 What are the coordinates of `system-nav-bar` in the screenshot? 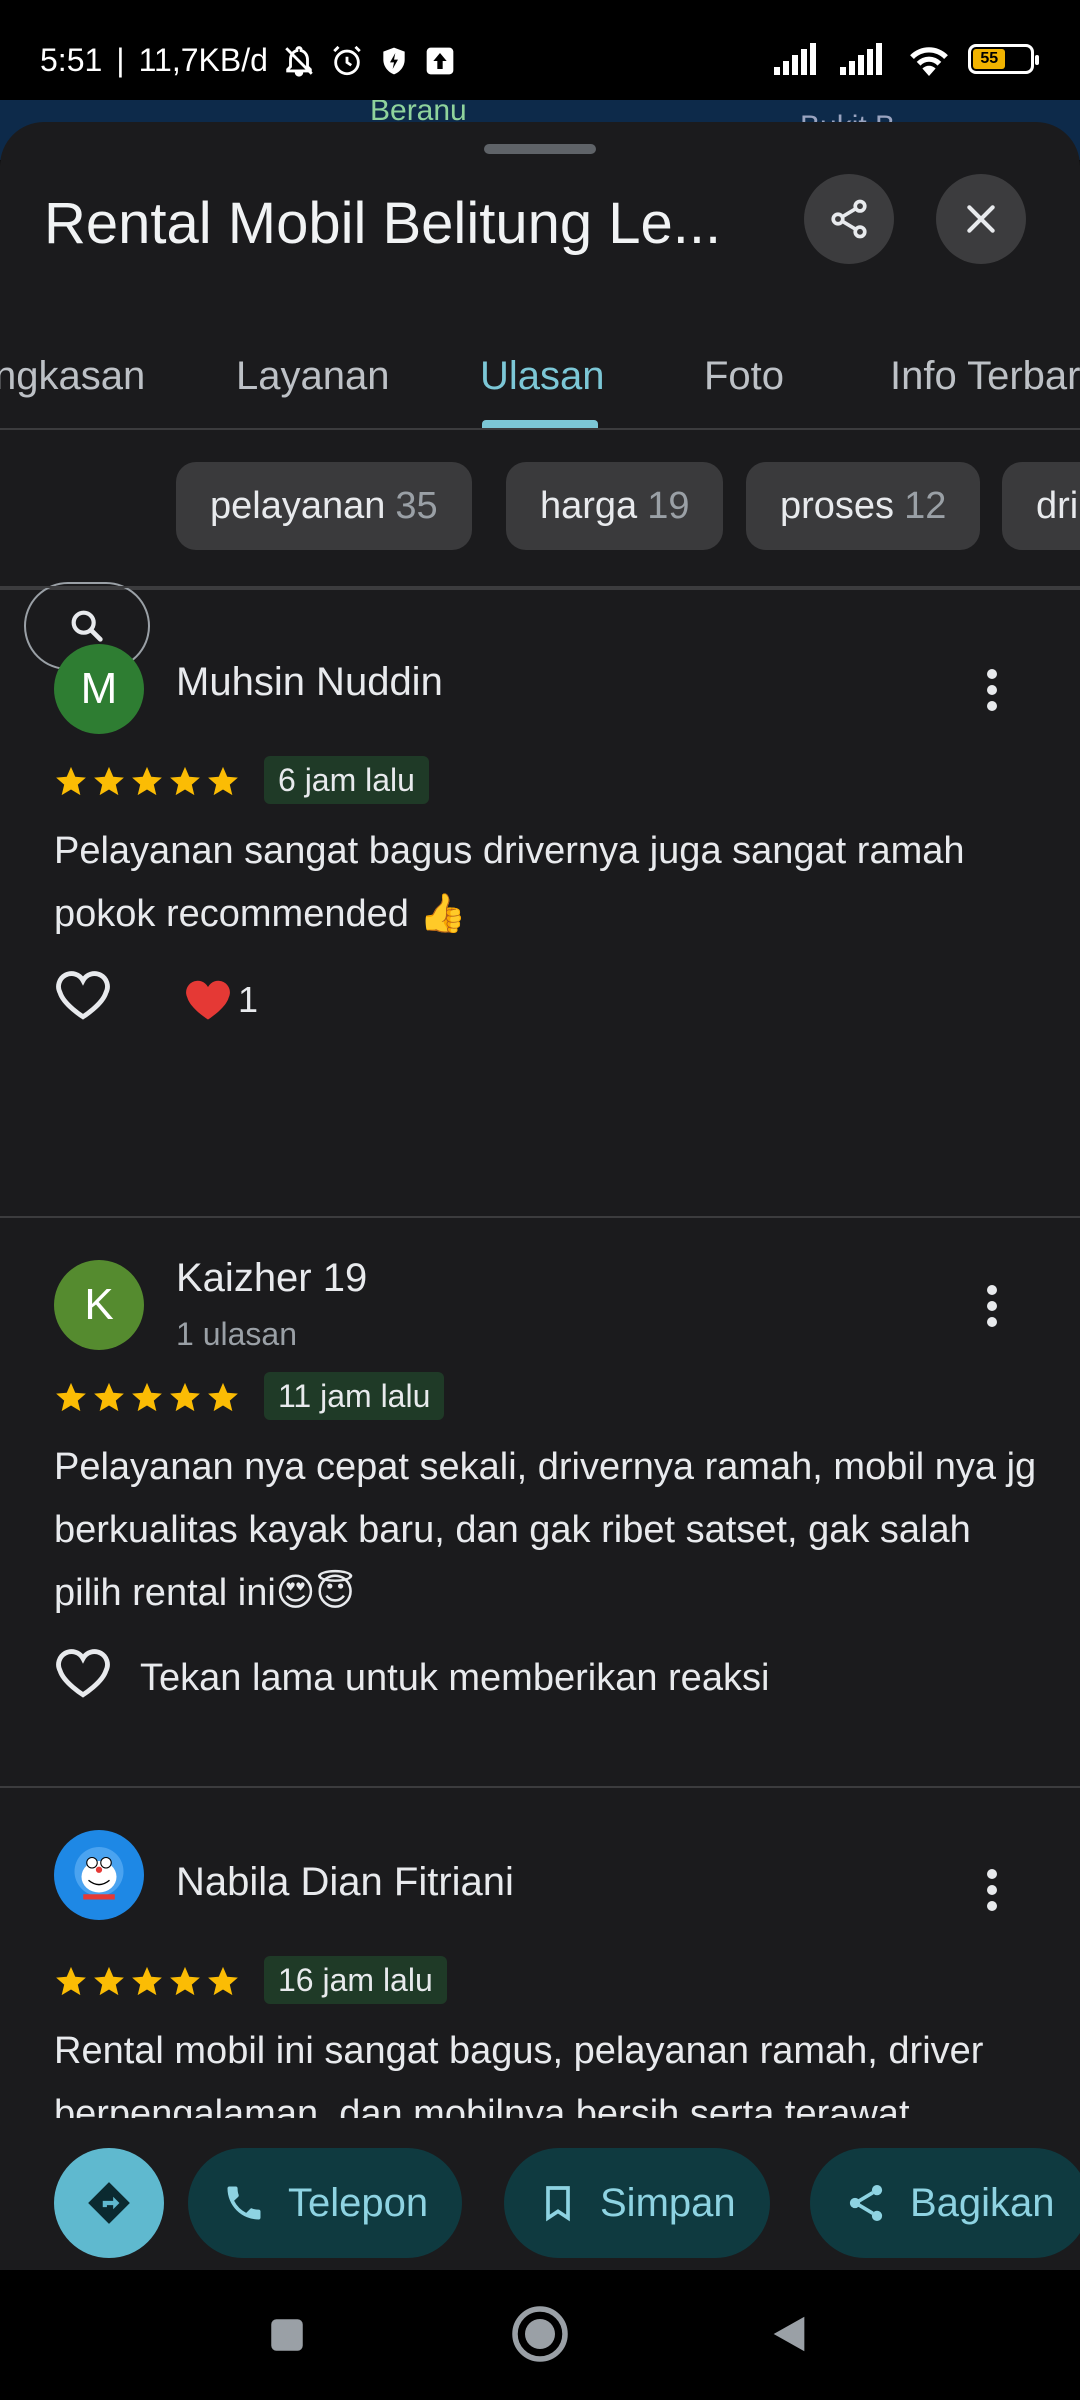 It's located at (540, 2335).